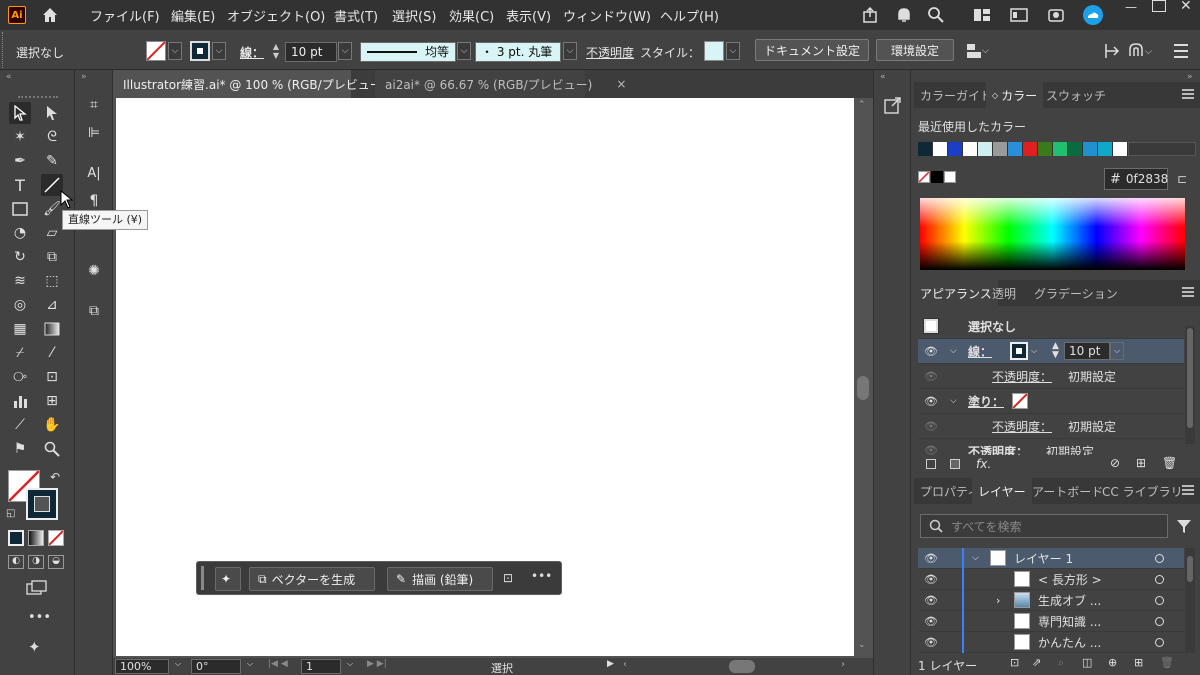 This screenshot has height=675, width=1200. Describe the element at coordinates (893, 105) in the screenshot. I see `export-icon` at that location.